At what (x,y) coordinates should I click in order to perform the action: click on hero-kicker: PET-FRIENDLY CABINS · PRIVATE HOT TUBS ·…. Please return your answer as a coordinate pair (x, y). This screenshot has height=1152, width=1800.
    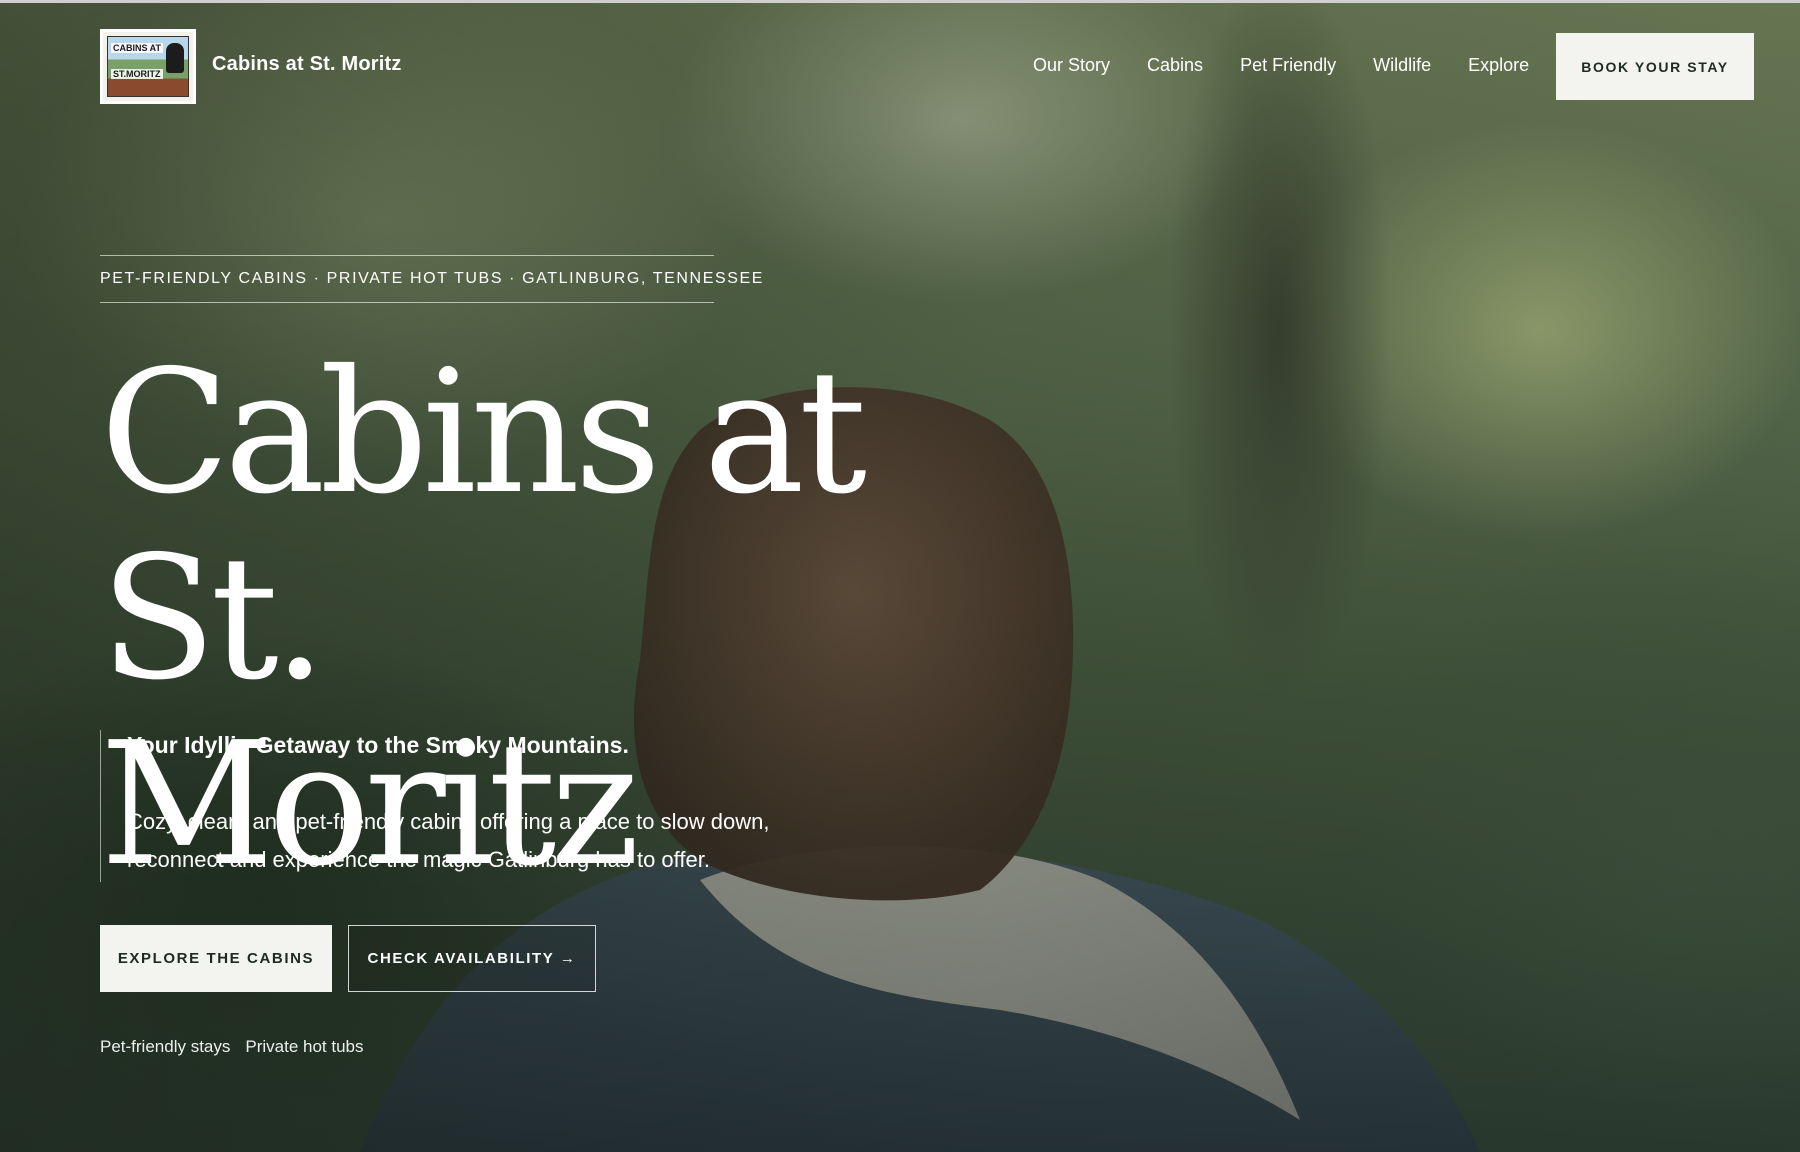
    Looking at the image, I should click on (431, 279).